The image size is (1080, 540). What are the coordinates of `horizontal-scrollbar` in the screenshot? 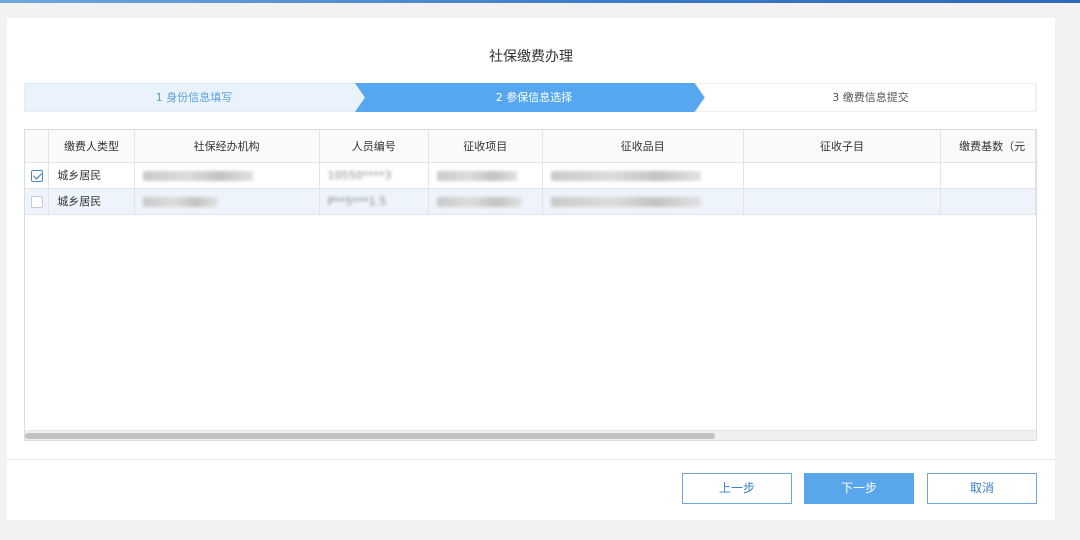 It's located at (530, 435).